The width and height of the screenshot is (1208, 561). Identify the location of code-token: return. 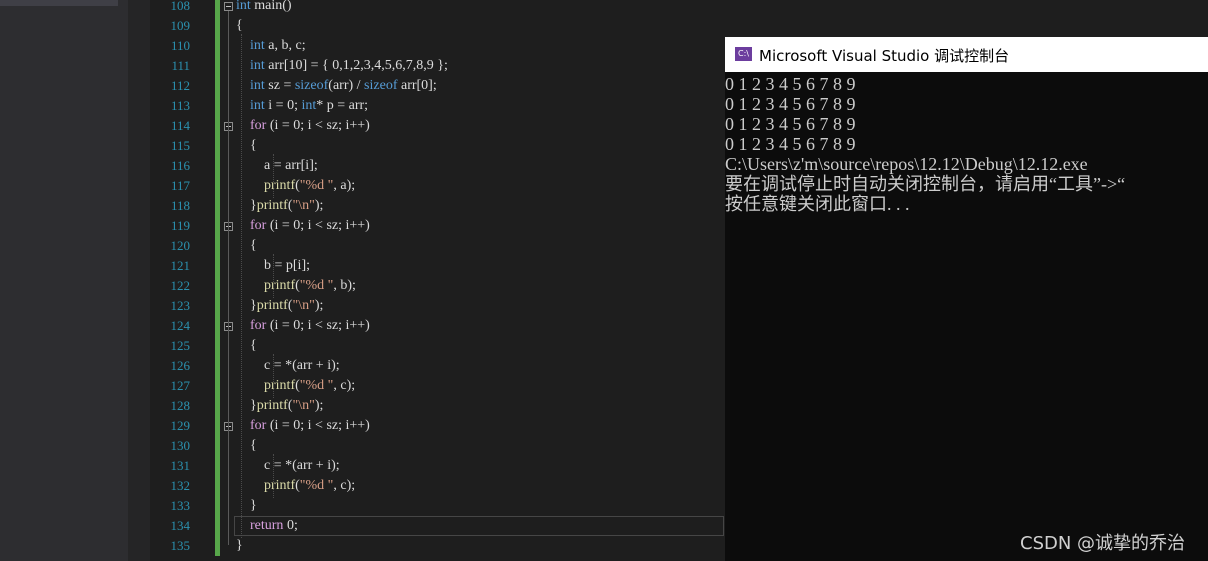
(267, 525).